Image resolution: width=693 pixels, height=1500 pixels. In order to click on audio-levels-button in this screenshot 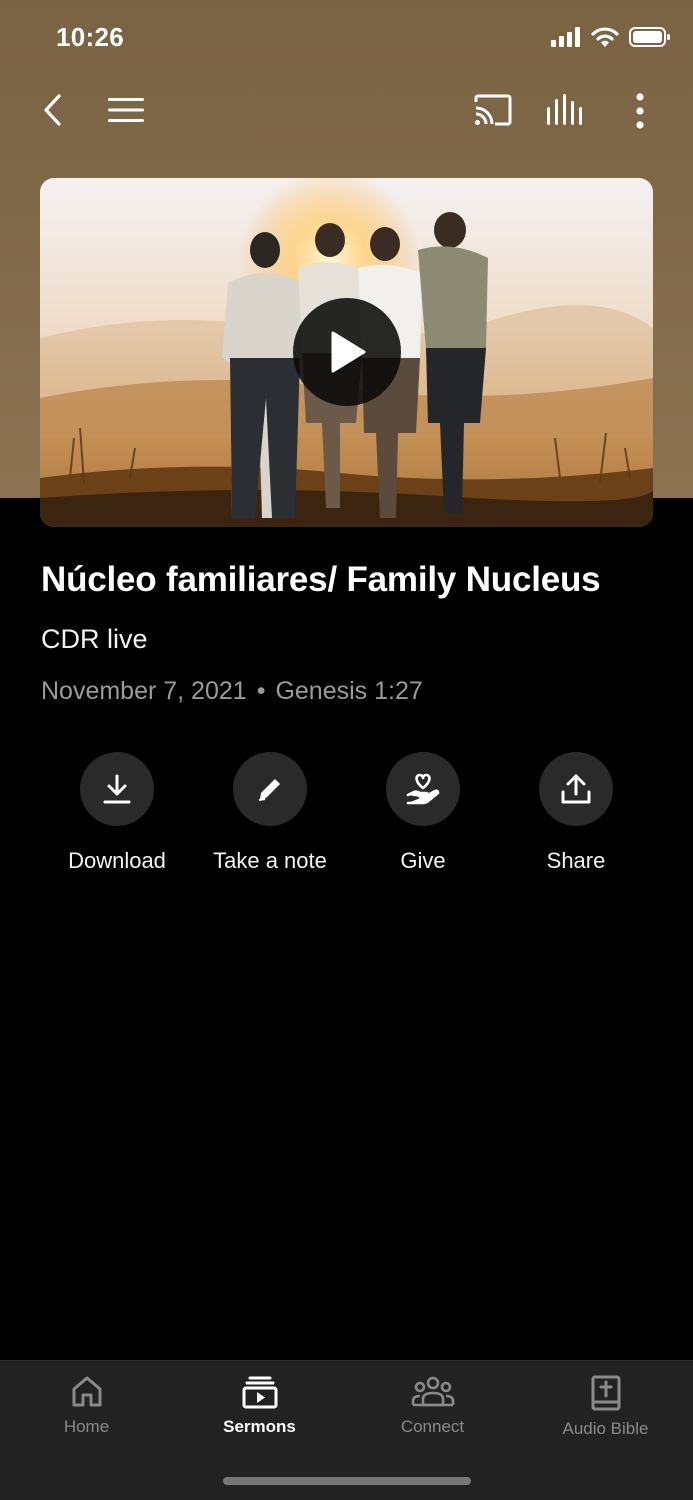, I will do `click(566, 110)`.